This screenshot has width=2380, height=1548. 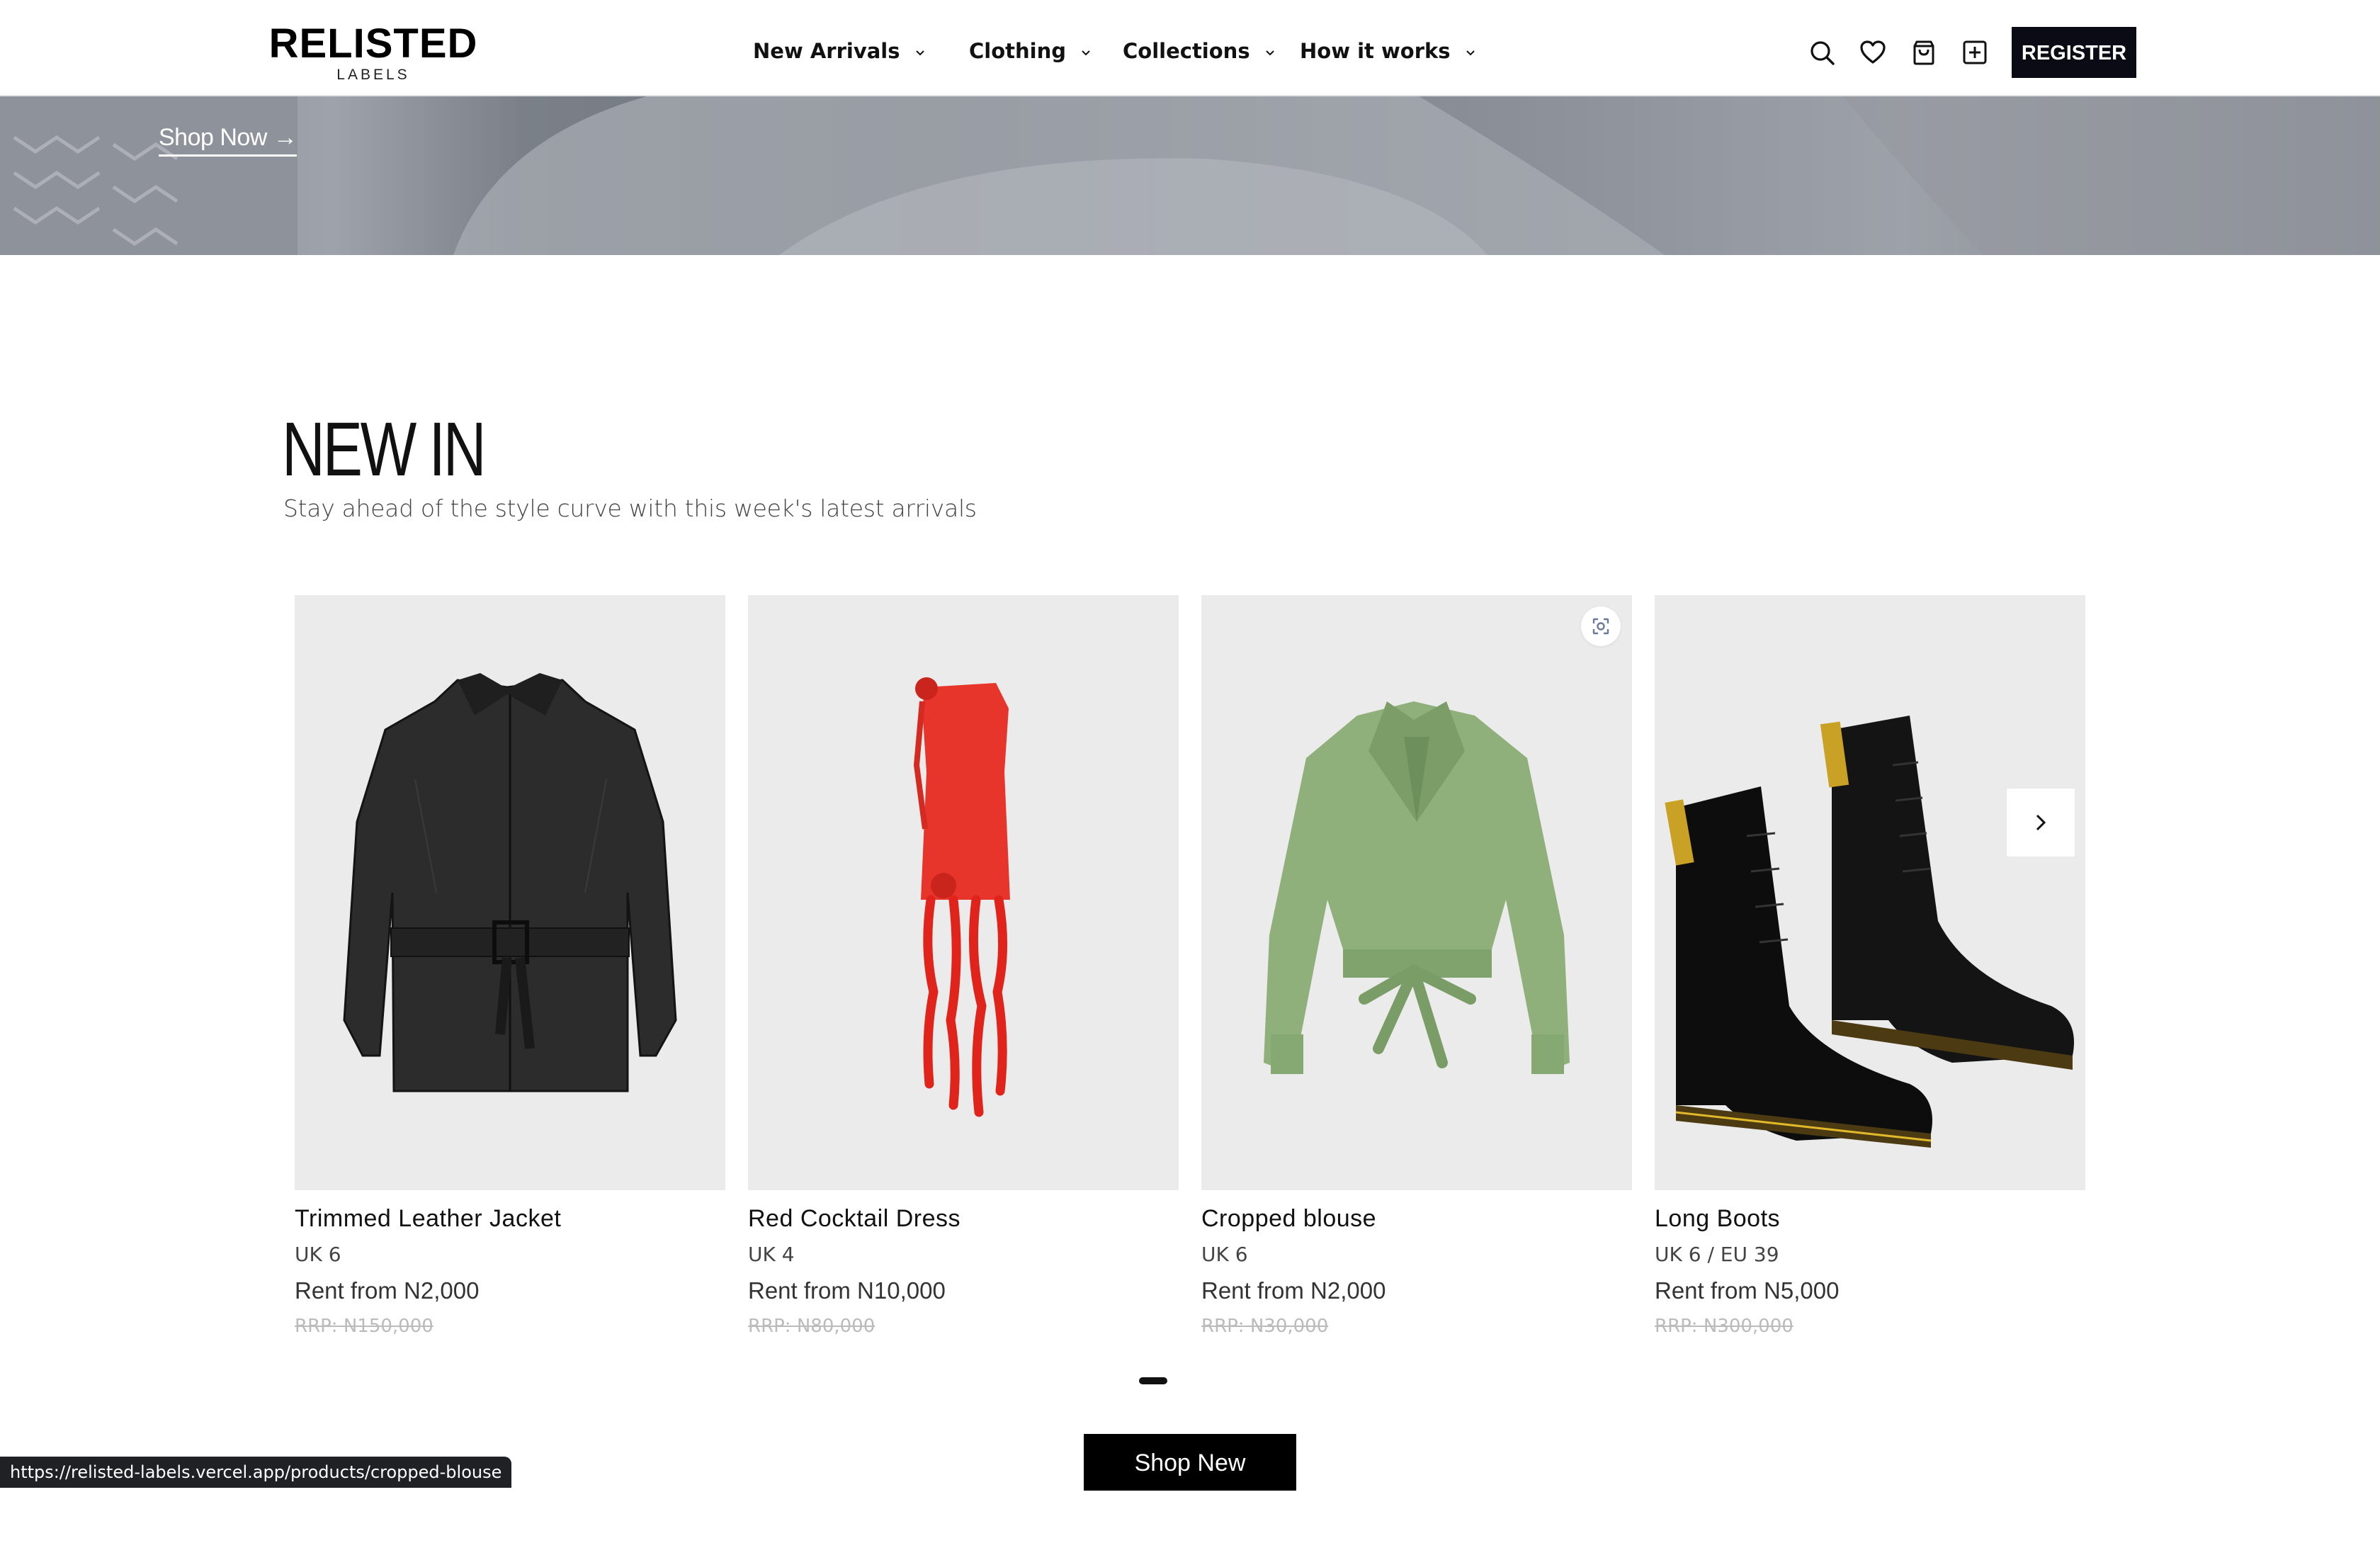 What do you see at coordinates (1376, 51) in the screenshot?
I see `nav-label: How it works` at bounding box center [1376, 51].